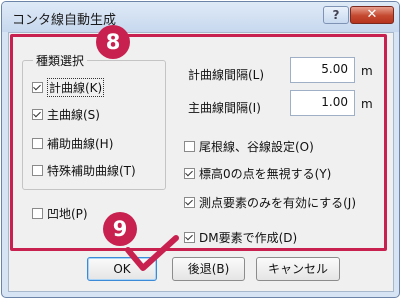 The image size is (403, 300). What do you see at coordinates (372, 15) in the screenshot?
I see `close-button: ✕` at bounding box center [372, 15].